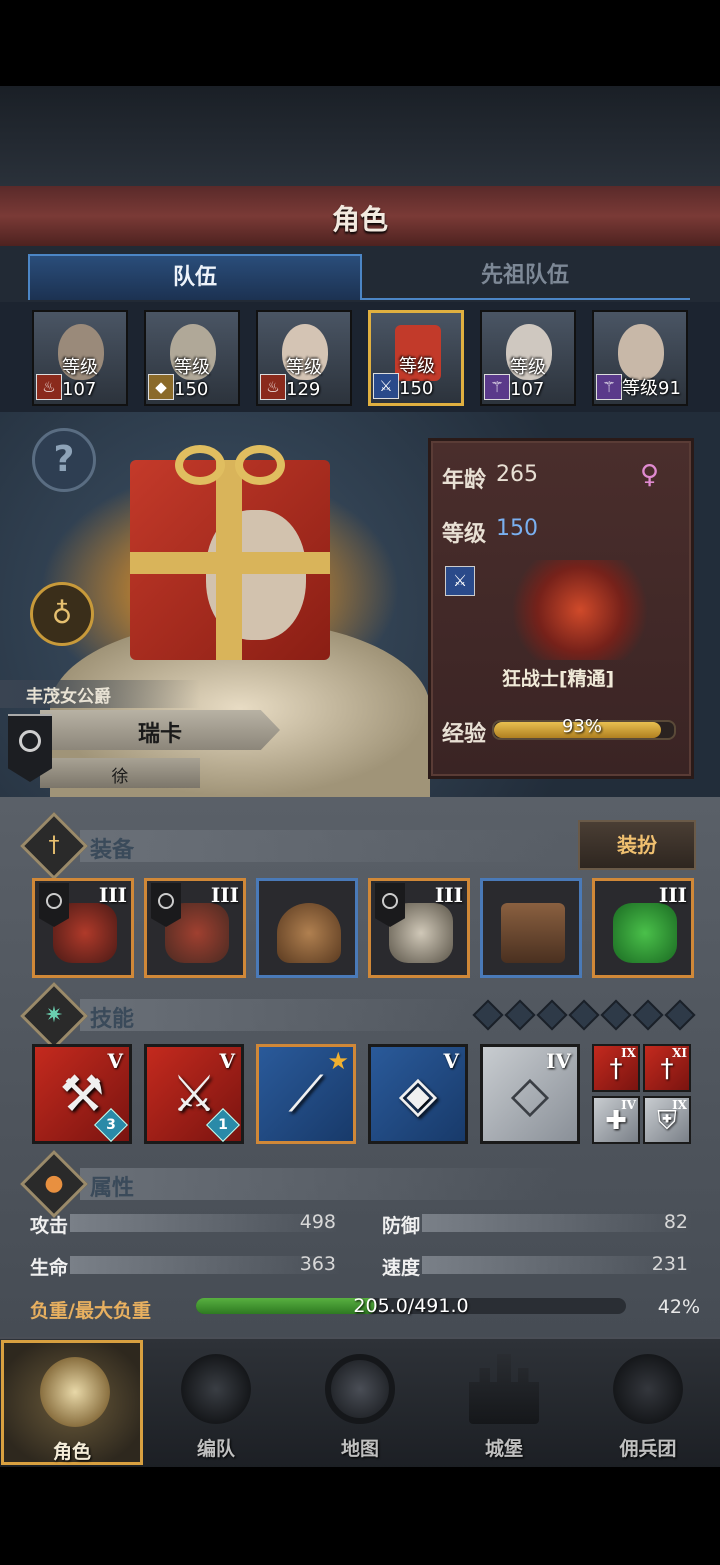 Image resolution: width=720 pixels, height=1565 pixels. I want to click on skill-slot-1: ⚒ V 3, so click(82, 1094).